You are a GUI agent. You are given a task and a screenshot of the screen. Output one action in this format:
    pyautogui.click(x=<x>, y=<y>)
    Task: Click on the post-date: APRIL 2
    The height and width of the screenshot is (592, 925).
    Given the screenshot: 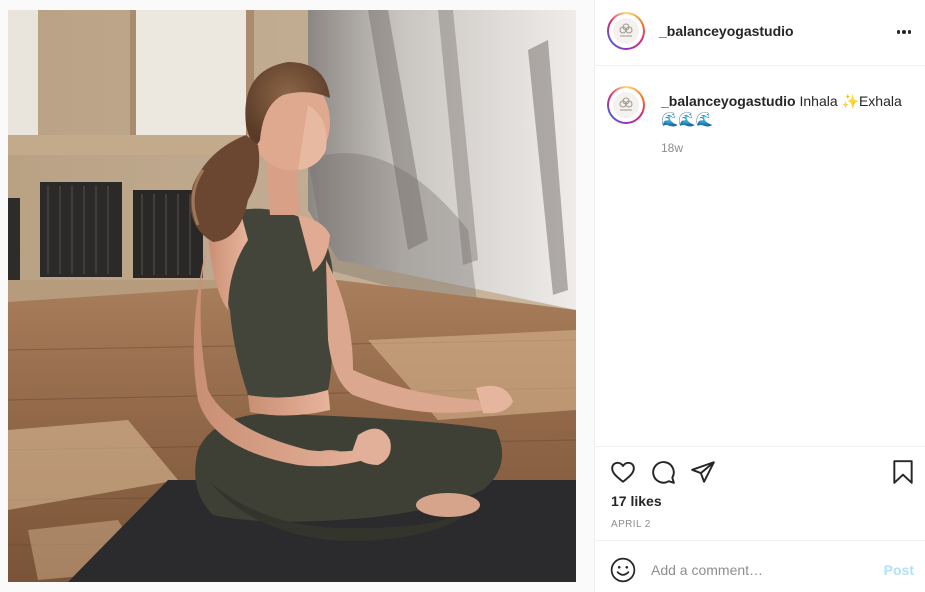 What is the action you would take?
    pyautogui.click(x=631, y=524)
    